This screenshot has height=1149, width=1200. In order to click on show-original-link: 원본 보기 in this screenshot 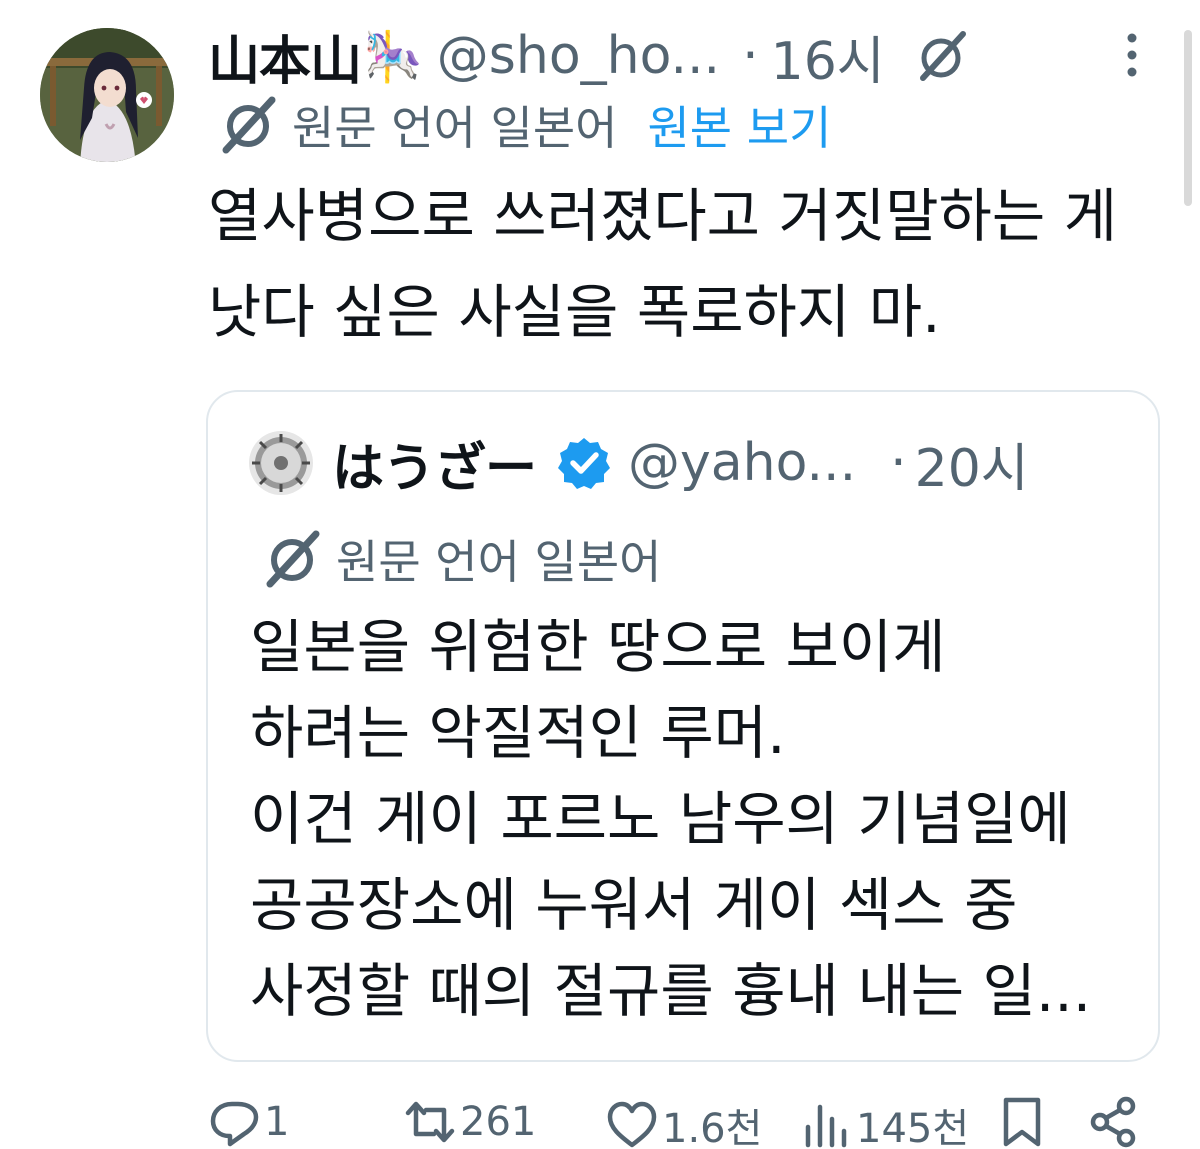, I will do `click(739, 125)`.